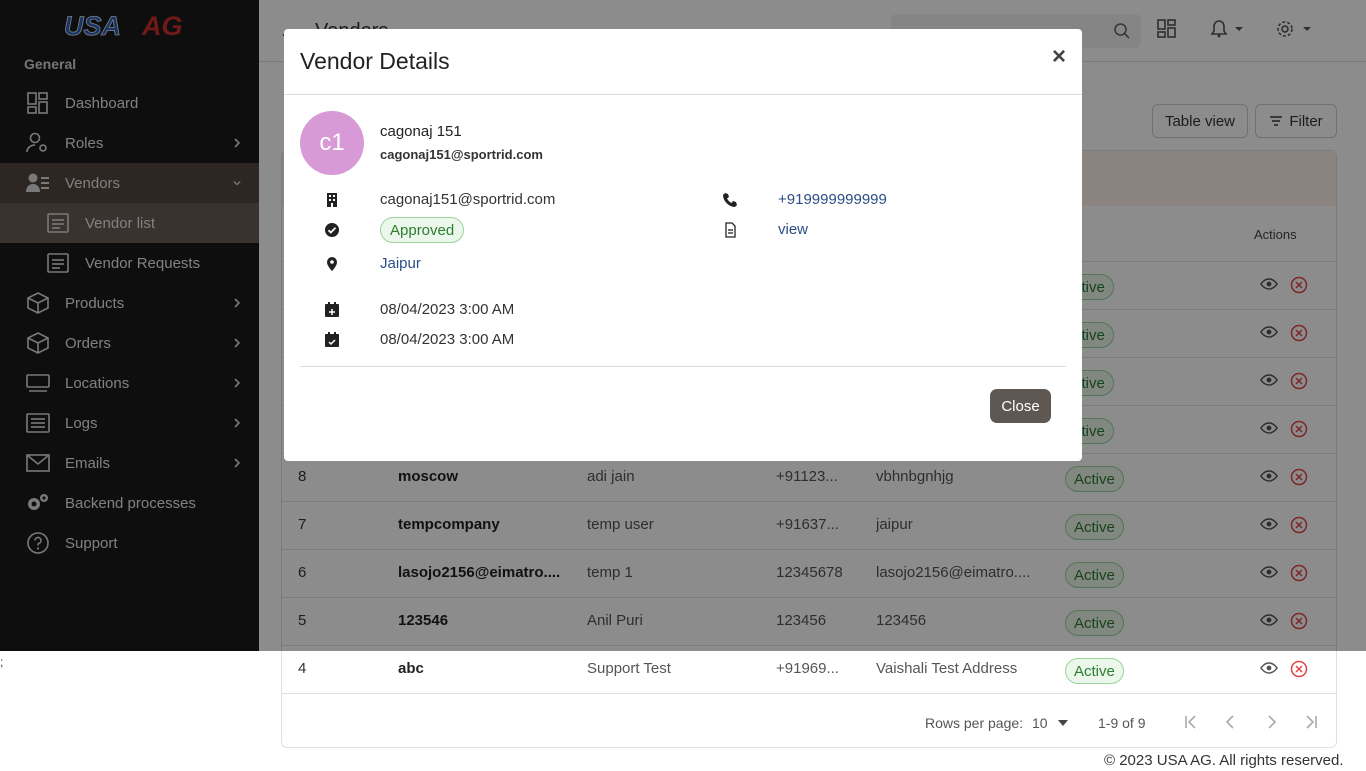  What do you see at coordinates (1311, 722) in the screenshot?
I see `last-page-icon` at bounding box center [1311, 722].